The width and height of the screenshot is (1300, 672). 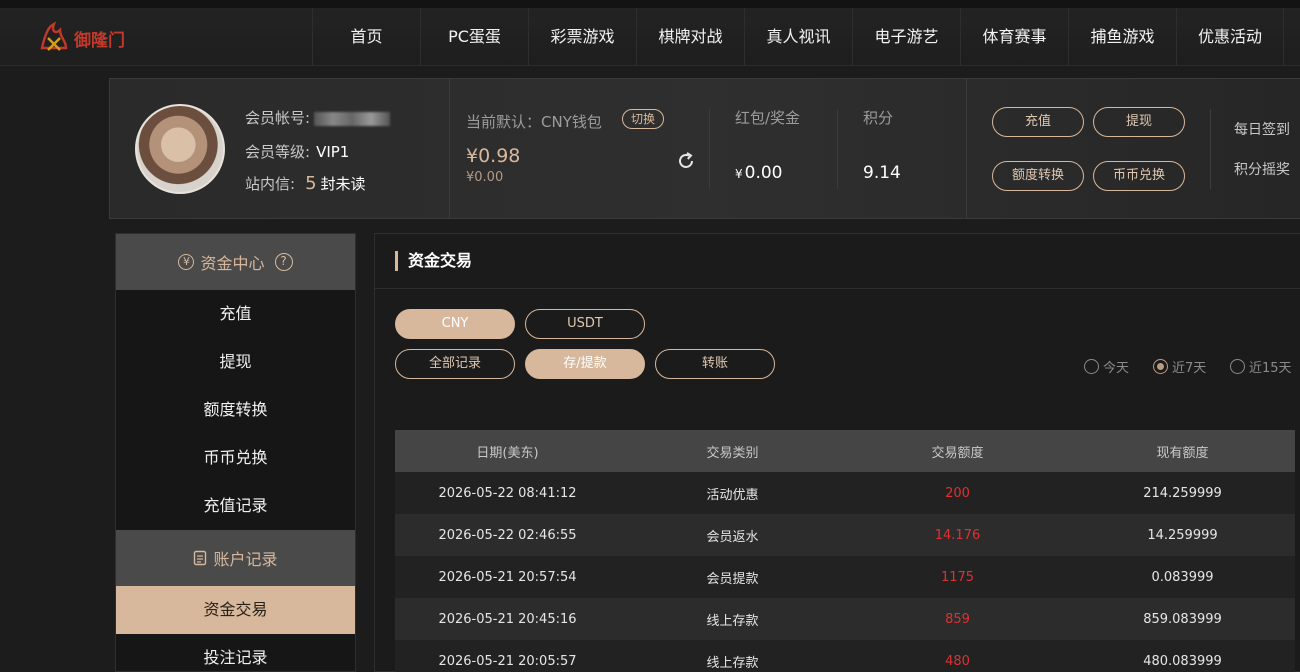 What do you see at coordinates (507, 619) in the screenshot?
I see `cell-date: 2026-05-21 20:45:16` at bounding box center [507, 619].